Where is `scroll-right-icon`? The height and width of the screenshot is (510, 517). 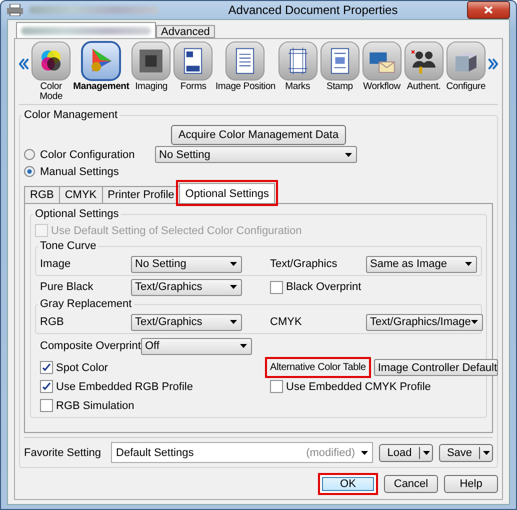 scroll-right-icon is located at coordinates (493, 64).